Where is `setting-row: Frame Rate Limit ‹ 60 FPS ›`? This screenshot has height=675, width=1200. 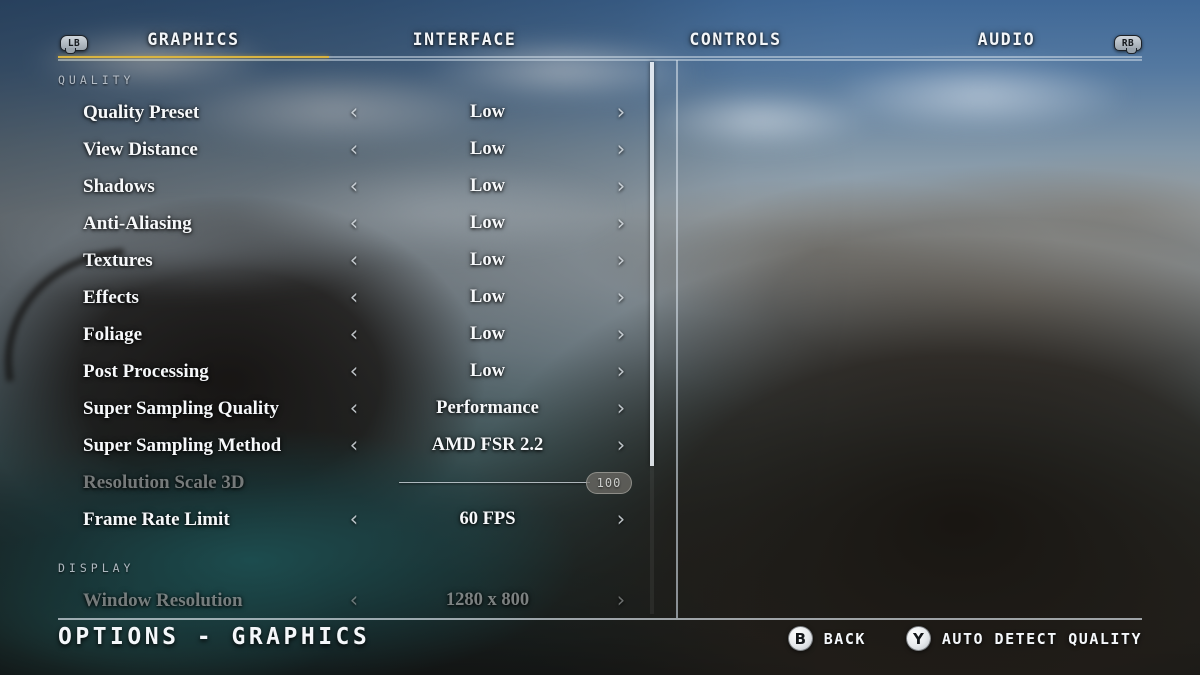
setting-row: Frame Rate Limit ‹ 60 FPS › is located at coordinates (354, 519).